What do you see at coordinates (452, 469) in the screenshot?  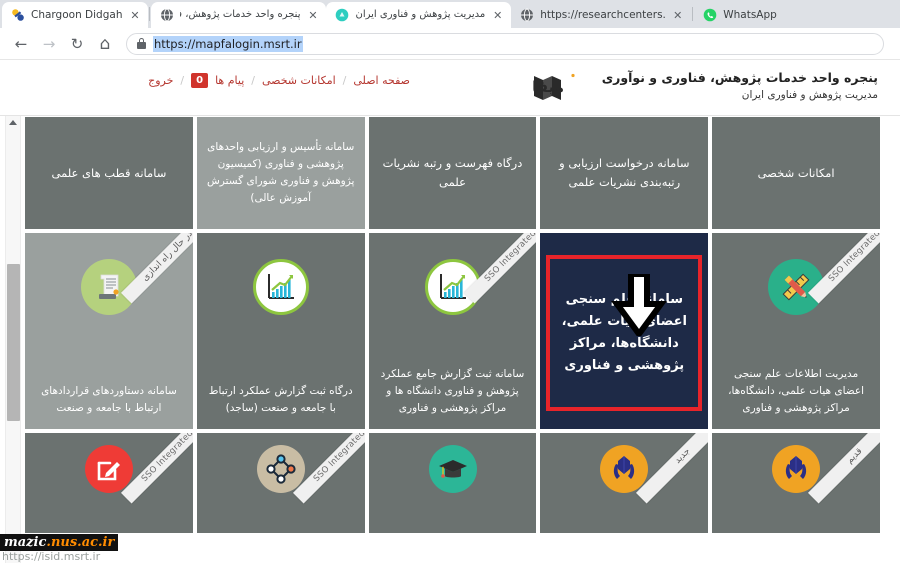 I see `graduation-cap-icon` at bounding box center [452, 469].